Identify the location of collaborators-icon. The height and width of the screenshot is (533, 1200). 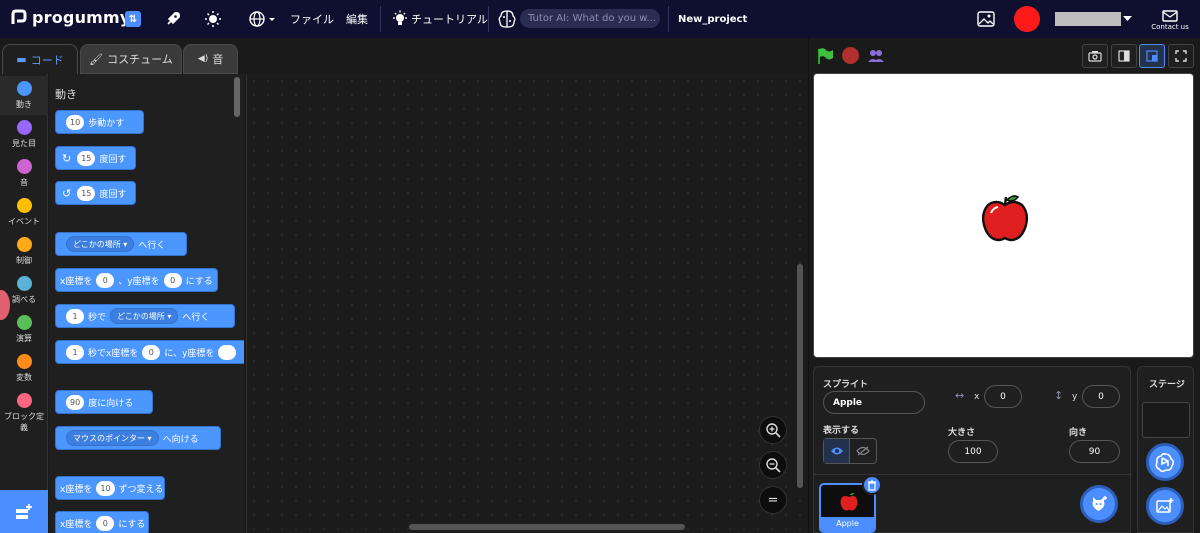
(876, 56).